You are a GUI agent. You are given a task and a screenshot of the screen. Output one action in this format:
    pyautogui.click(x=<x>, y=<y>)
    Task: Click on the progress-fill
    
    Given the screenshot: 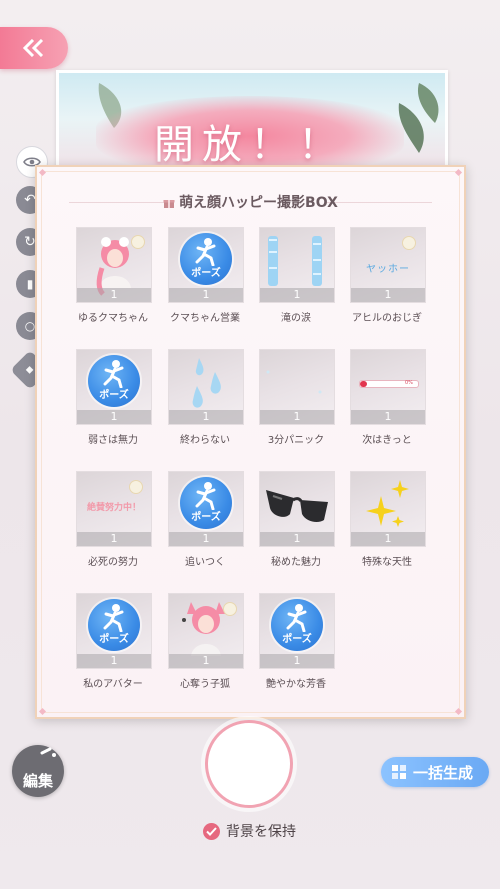 What is the action you would take?
    pyautogui.click(x=363, y=384)
    